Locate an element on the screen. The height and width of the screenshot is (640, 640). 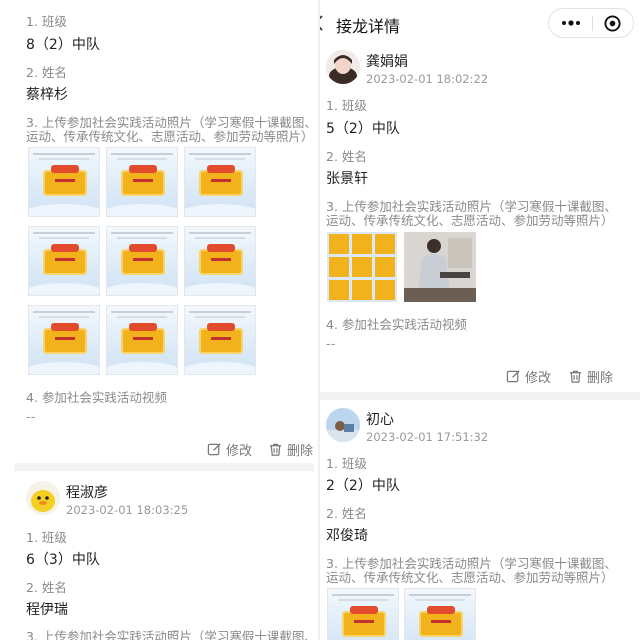
name-value: 张景轩 is located at coordinates (347, 179).